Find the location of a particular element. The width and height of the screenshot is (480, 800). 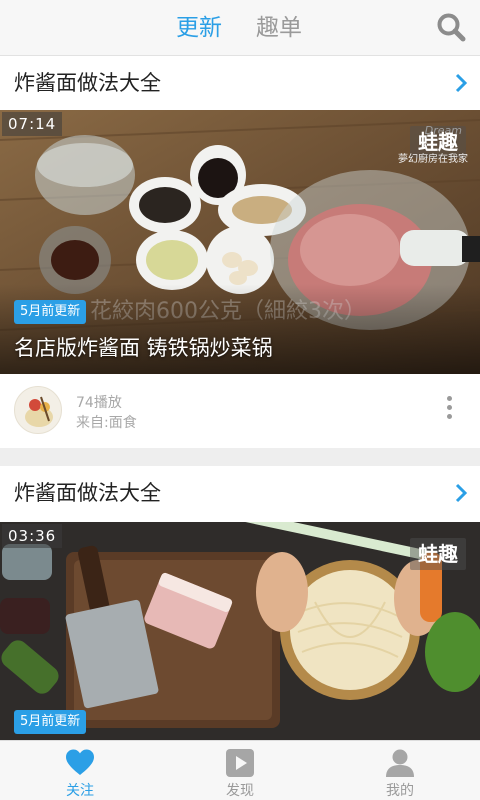

watermark-logo: 蛙趣 is located at coordinates (438, 554).